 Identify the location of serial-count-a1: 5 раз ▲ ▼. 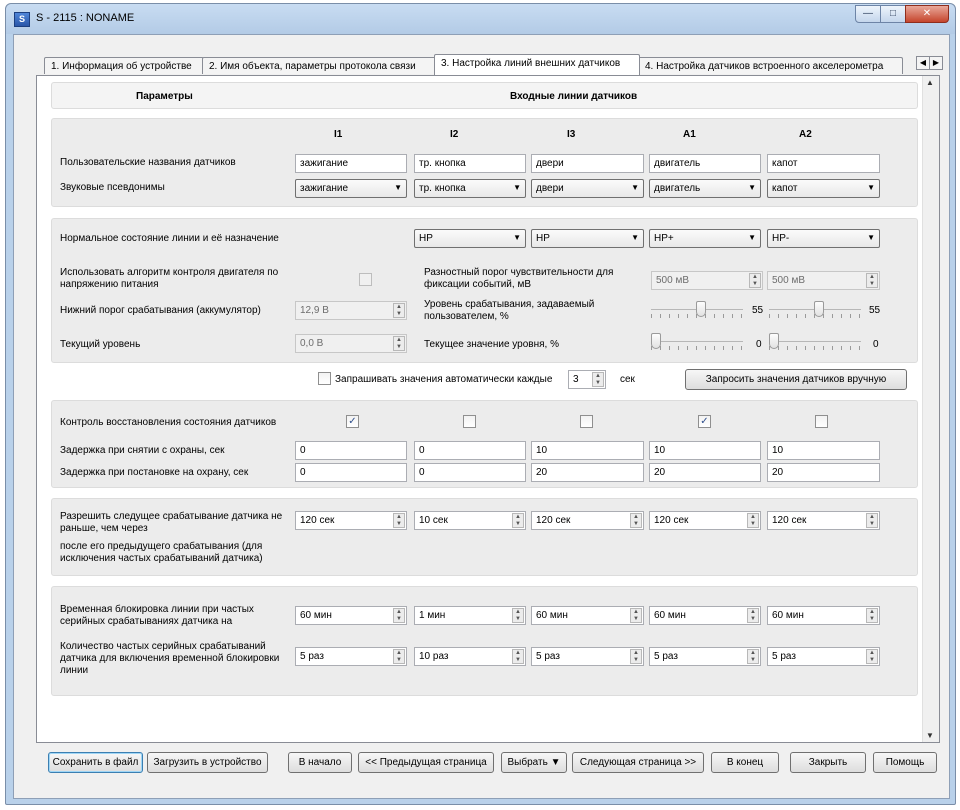
(705, 656).